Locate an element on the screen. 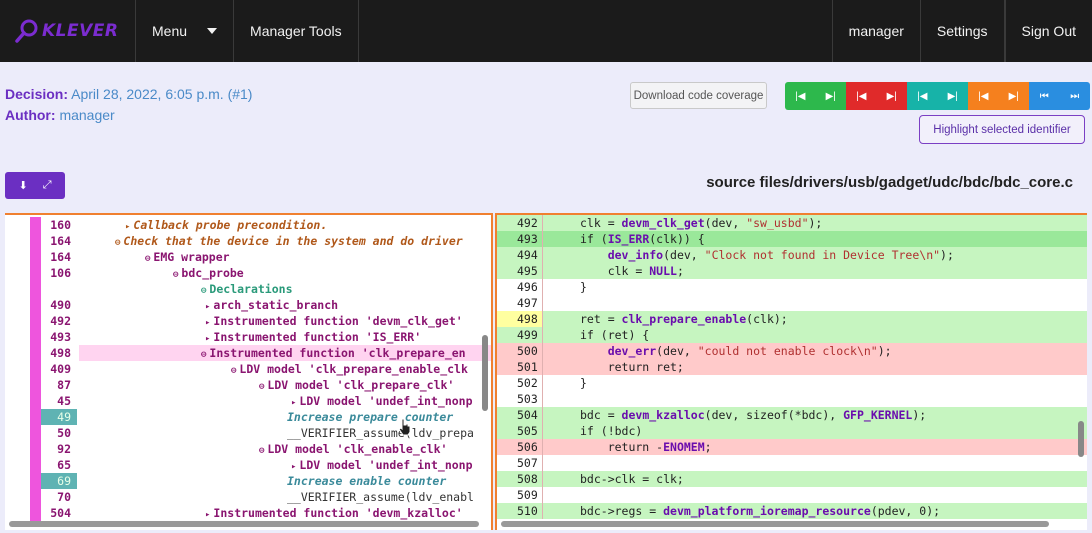  code-text: bdc->clk = clk; is located at coordinates (815, 479).